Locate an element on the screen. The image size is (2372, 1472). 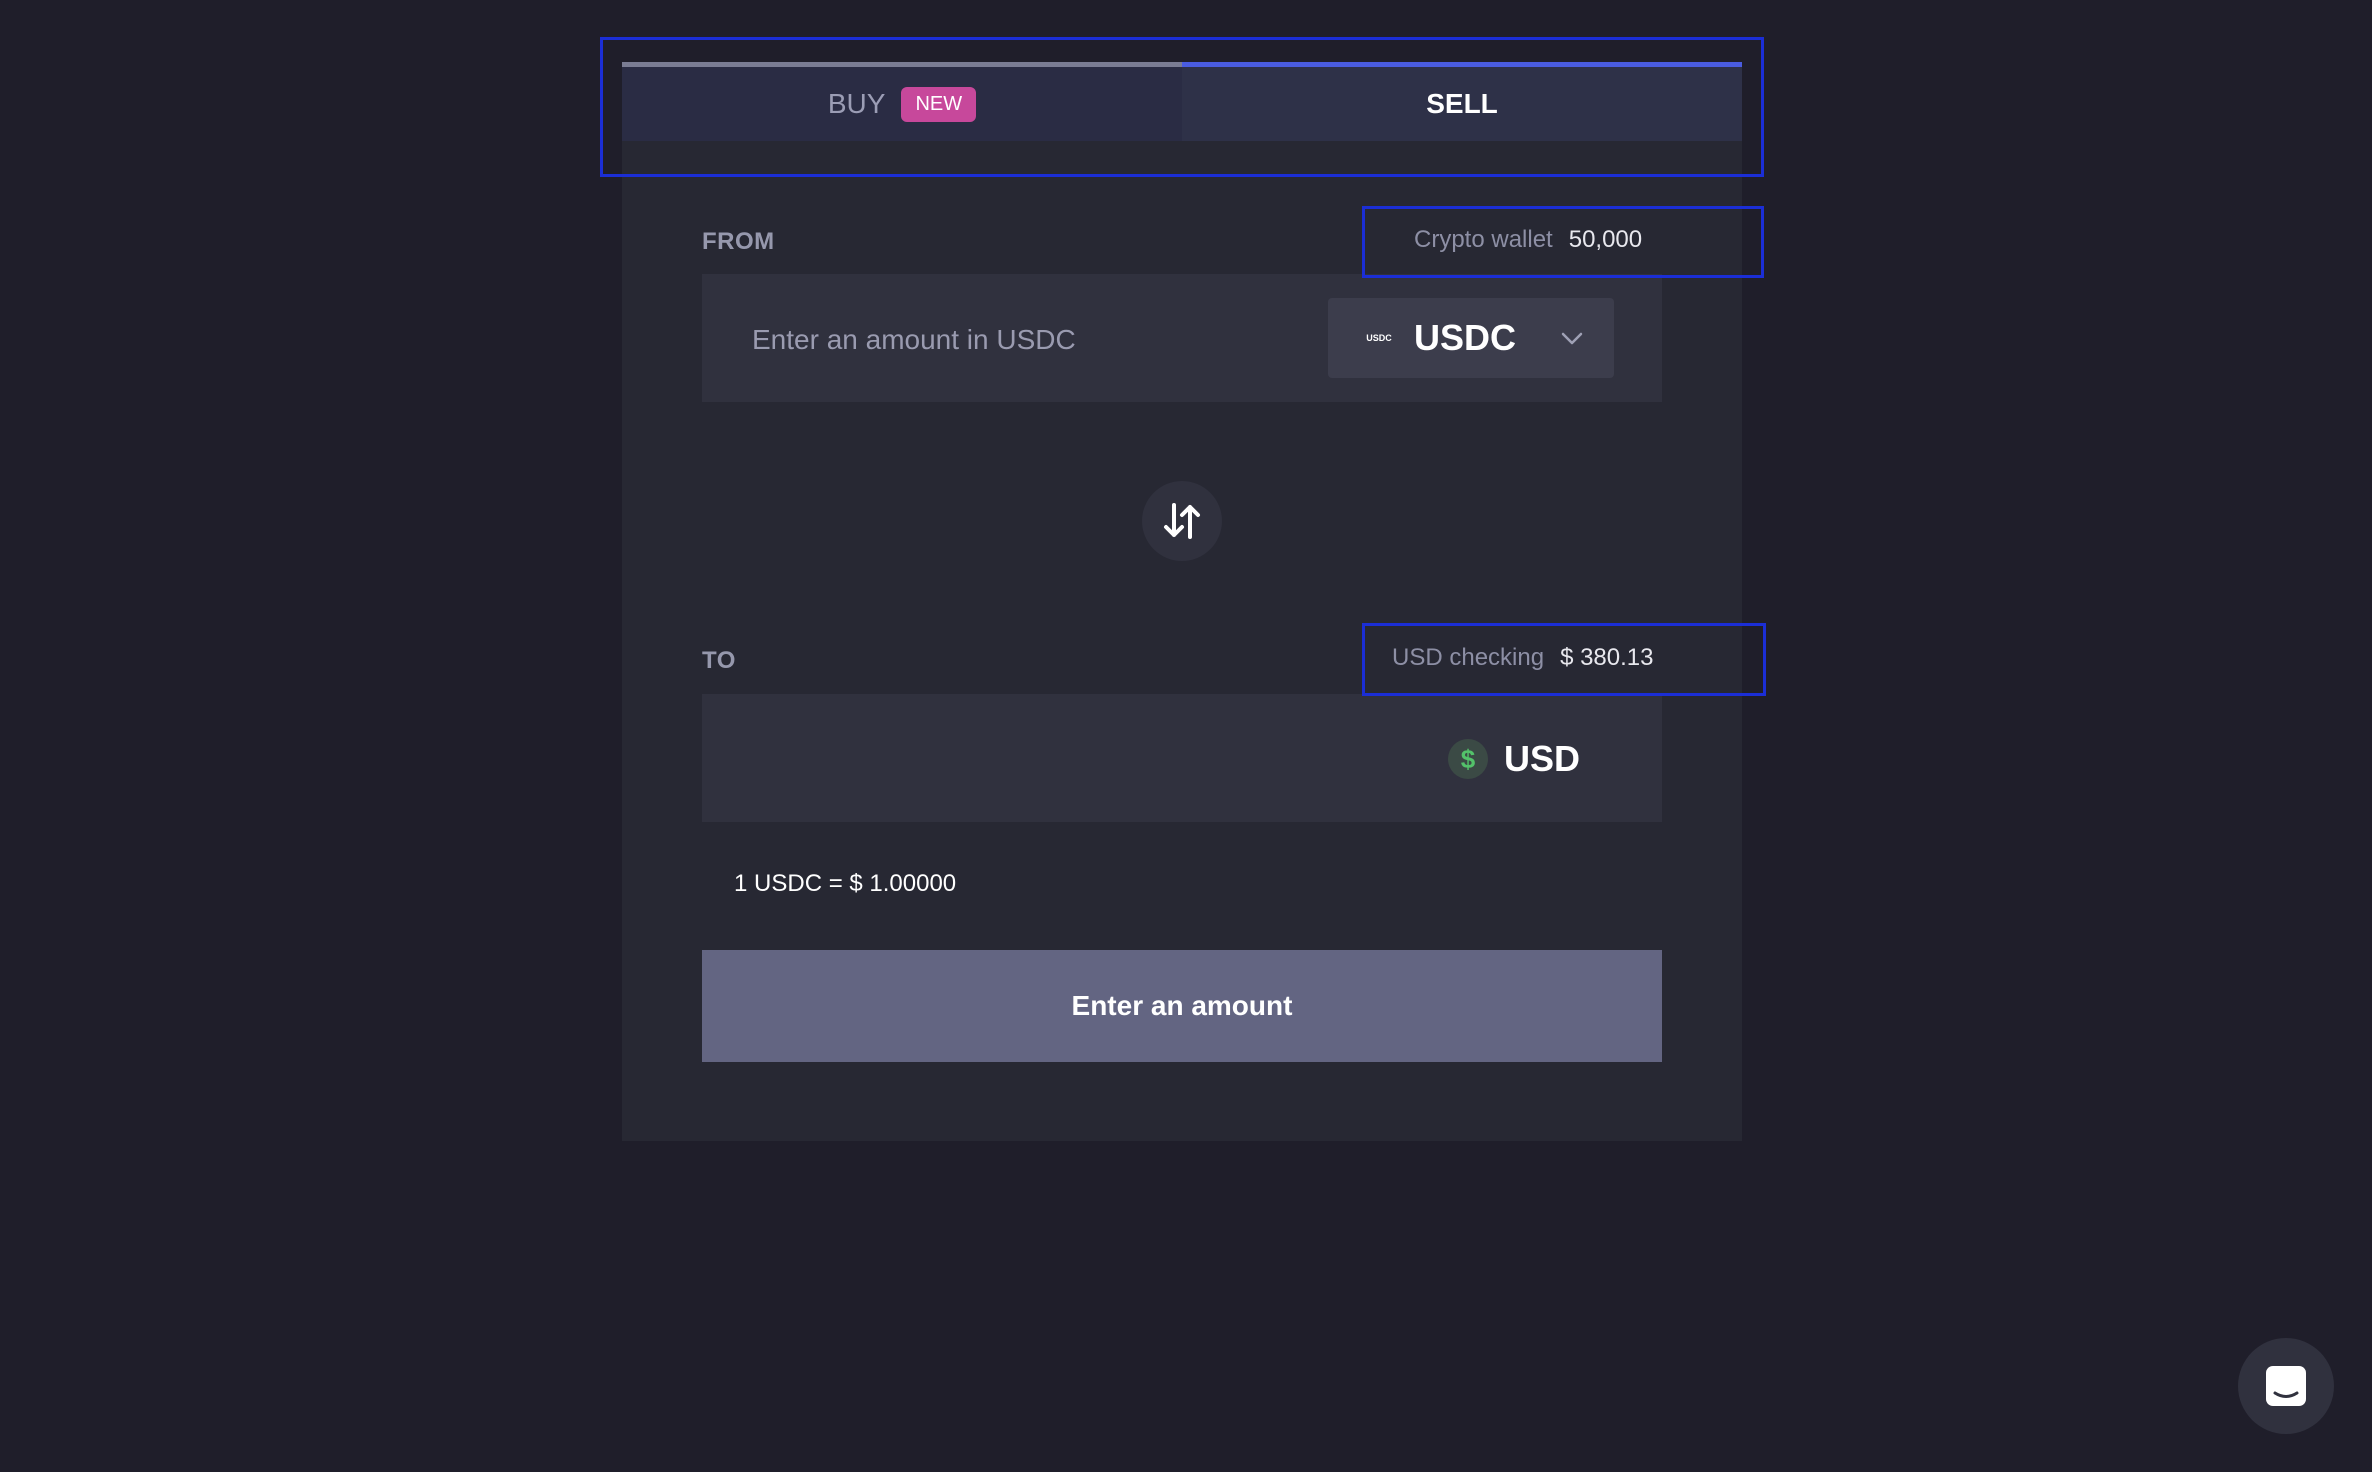
currency-usd: $ USD is located at coordinates (1514, 759).